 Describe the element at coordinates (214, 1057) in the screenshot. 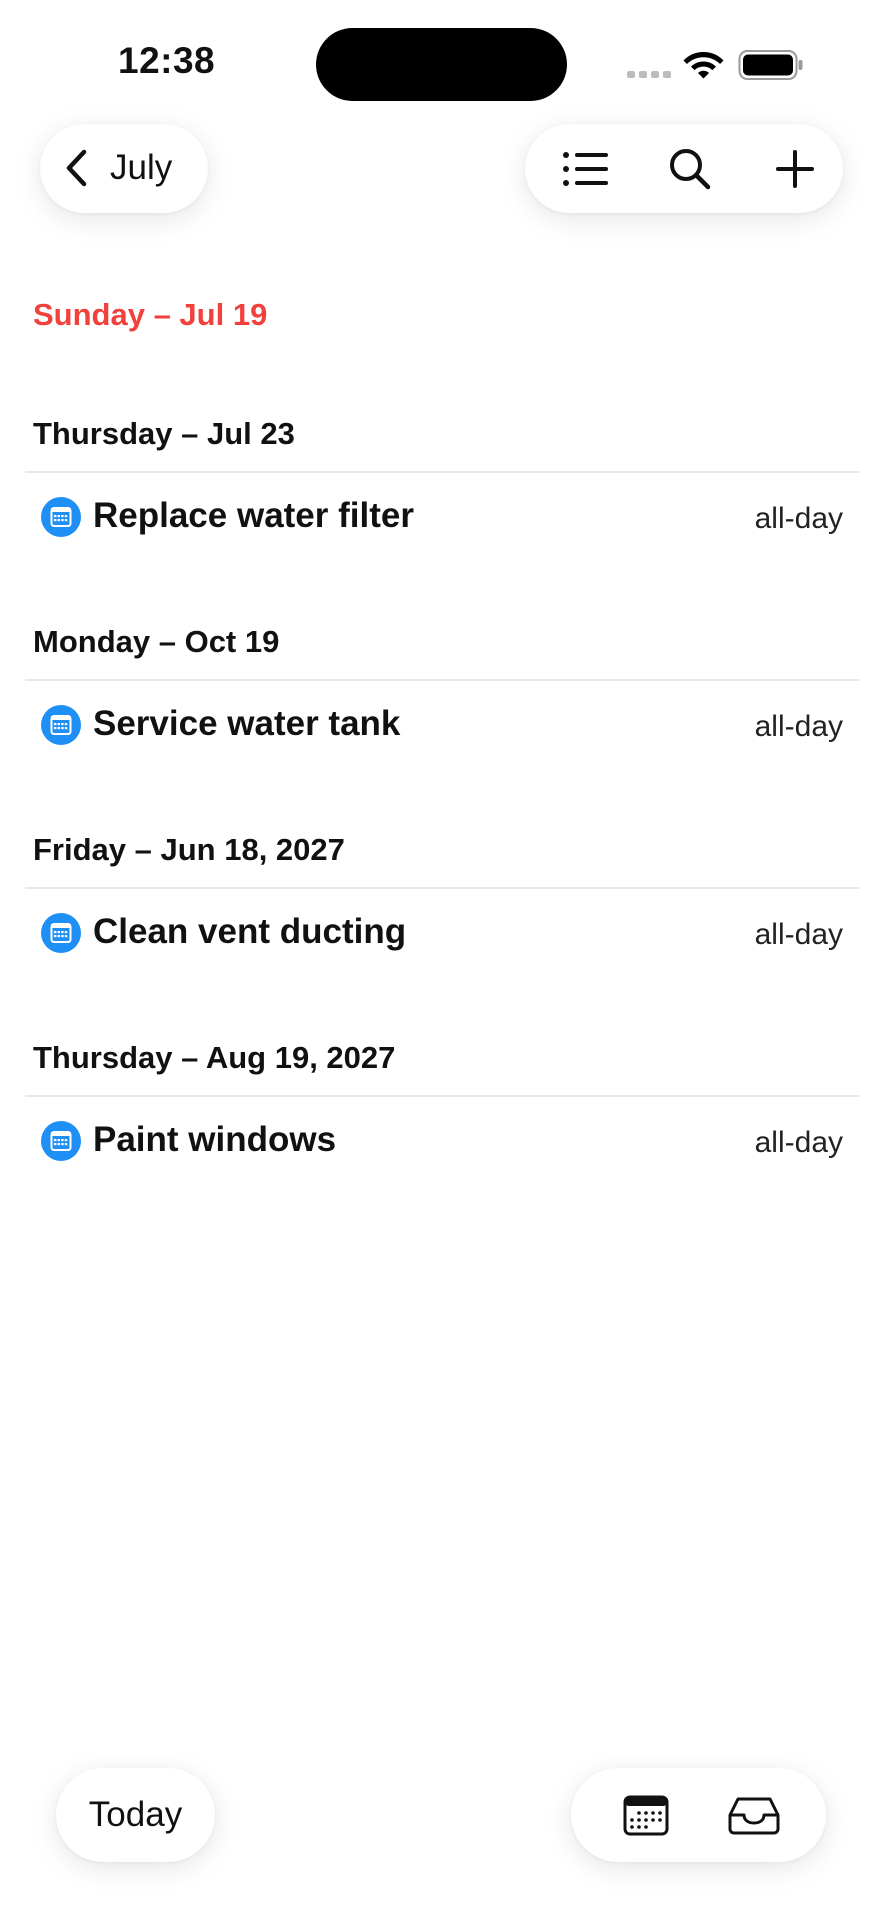

I see `day-header: Thursday – Aug 19, 2027` at that location.